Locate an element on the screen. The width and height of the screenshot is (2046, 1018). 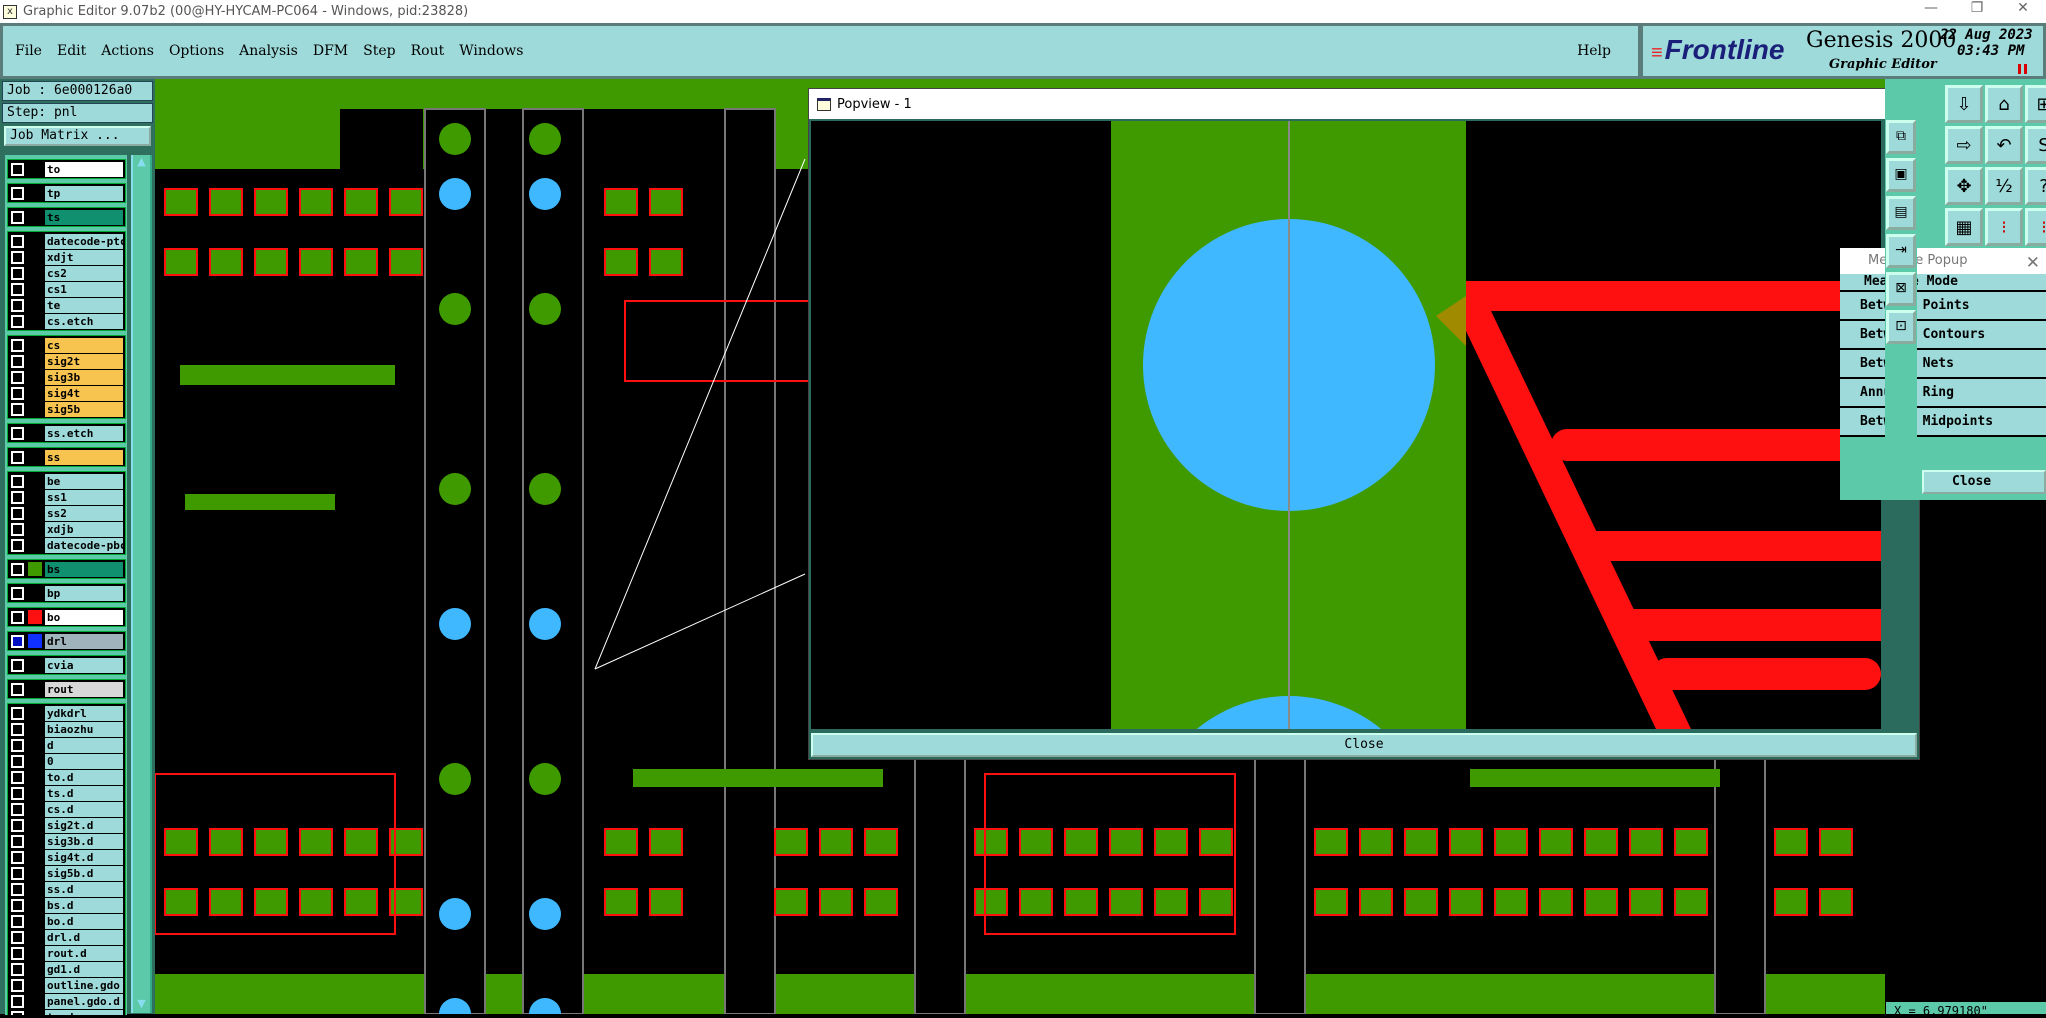
layer-row: sig4t.d is located at coordinates (66, 857).